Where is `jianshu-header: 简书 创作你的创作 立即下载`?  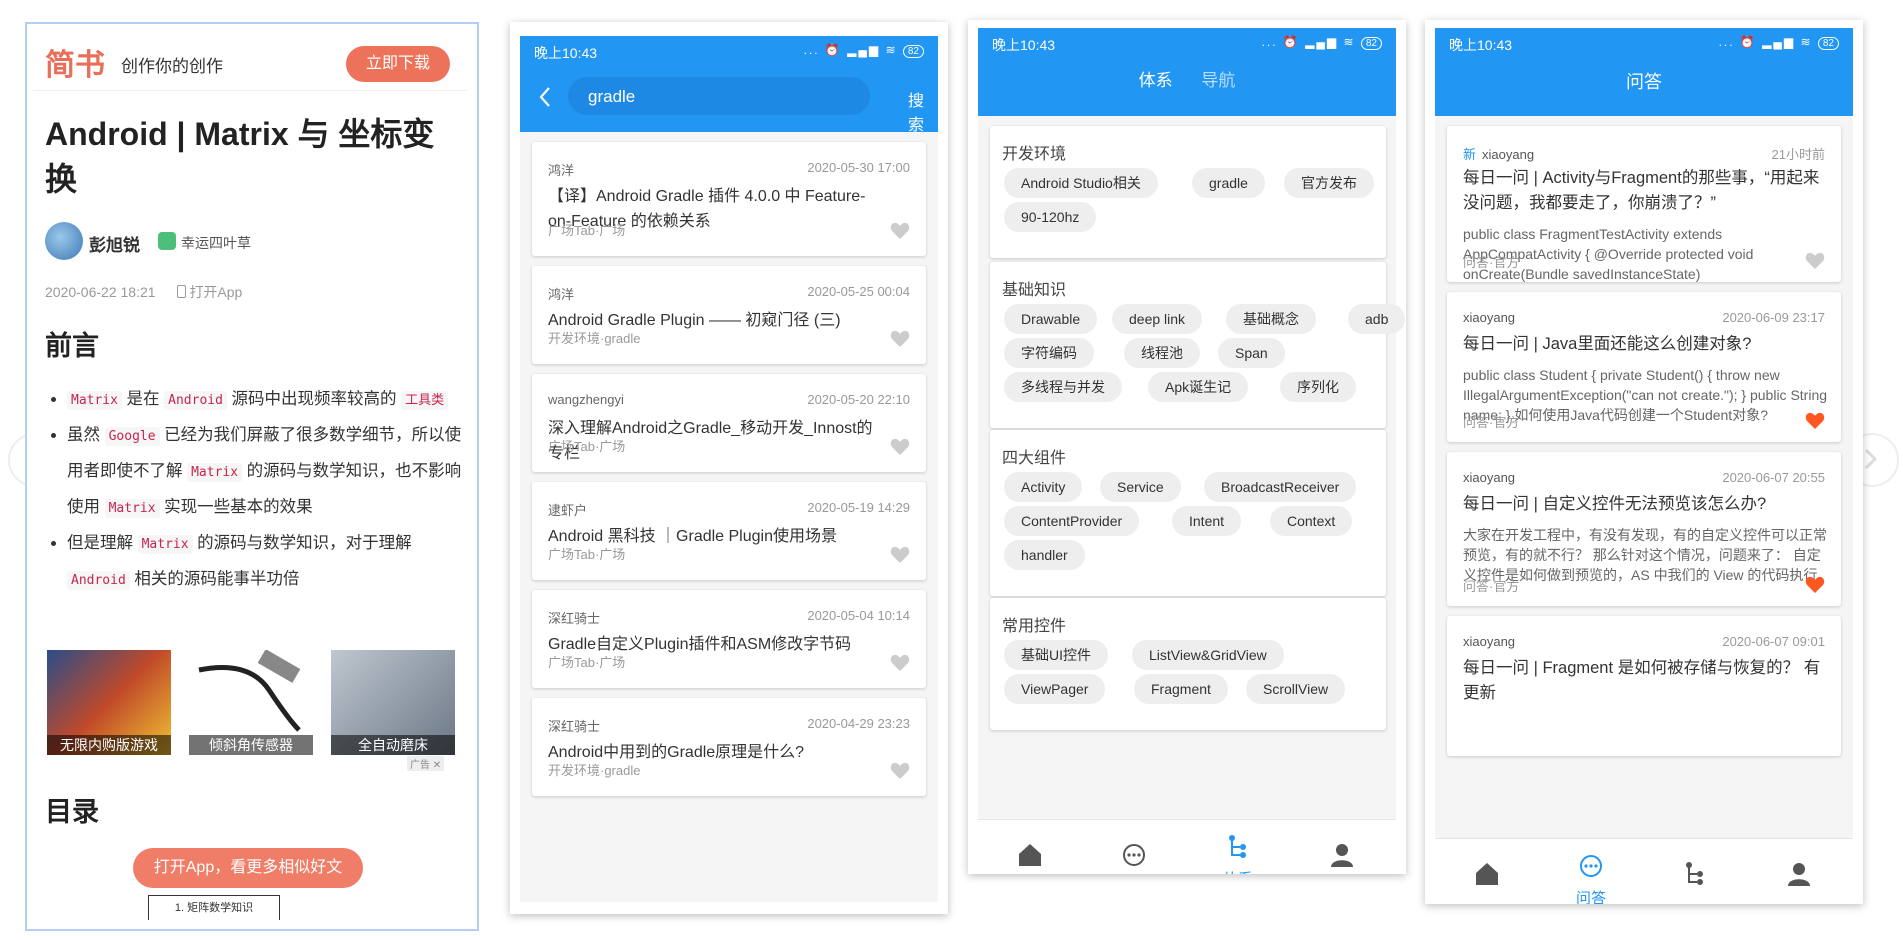 jianshu-header: 简书 创作你的创作 立即下载 is located at coordinates (250, 60).